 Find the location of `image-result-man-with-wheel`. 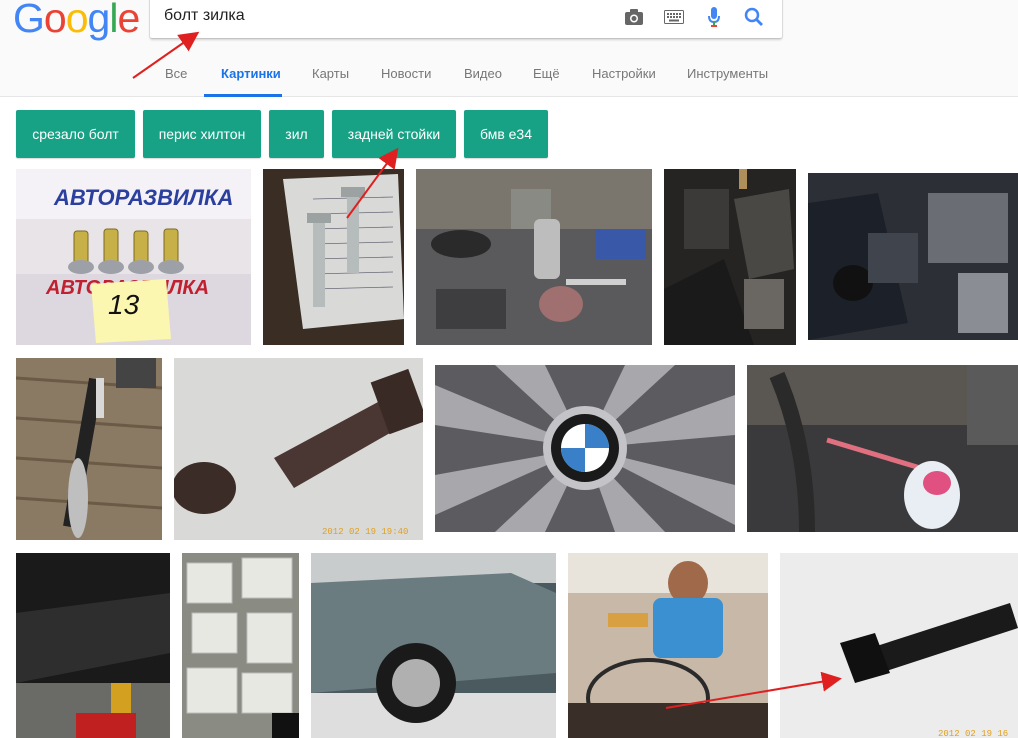

image-result-man-with-wheel is located at coordinates (668, 645).